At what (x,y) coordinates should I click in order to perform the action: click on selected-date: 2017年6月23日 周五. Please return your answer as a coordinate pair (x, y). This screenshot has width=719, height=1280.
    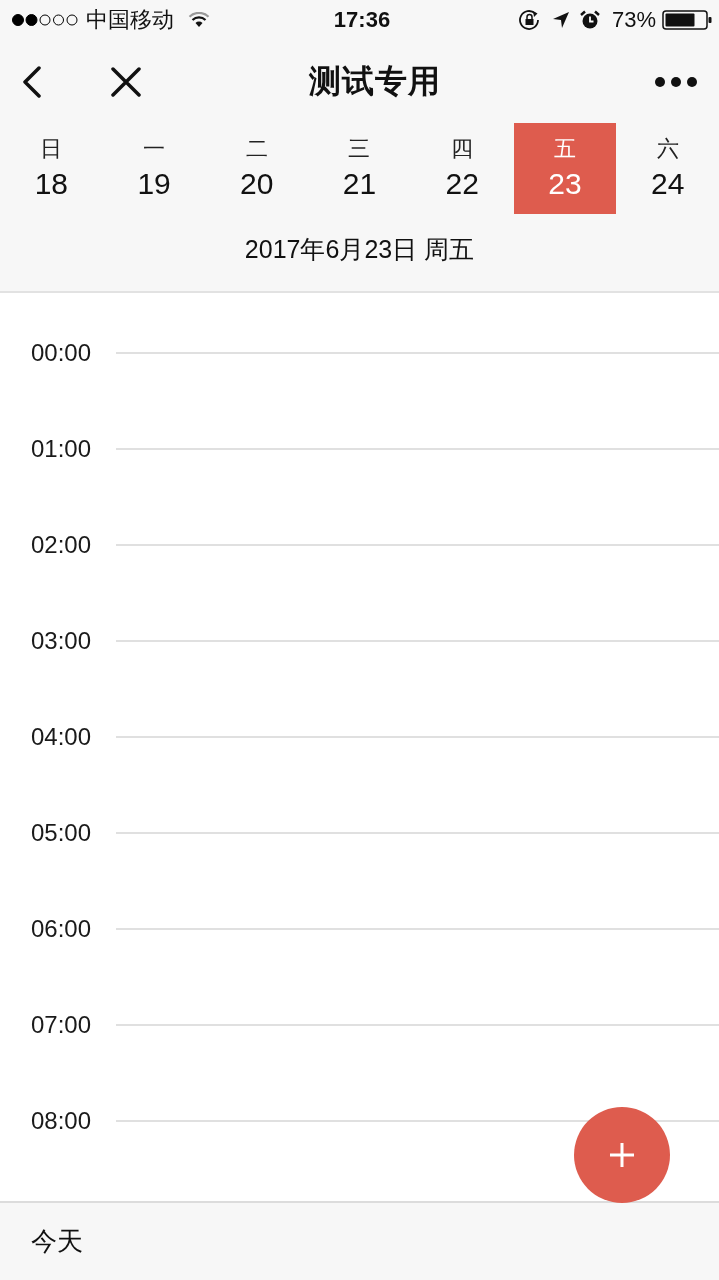
    Looking at the image, I should click on (359, 249).